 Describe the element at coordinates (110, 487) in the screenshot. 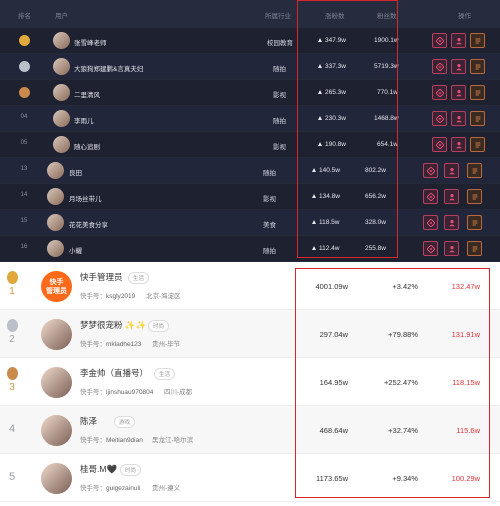

I see `account-id: 快手号：guigezainuli` at that location.